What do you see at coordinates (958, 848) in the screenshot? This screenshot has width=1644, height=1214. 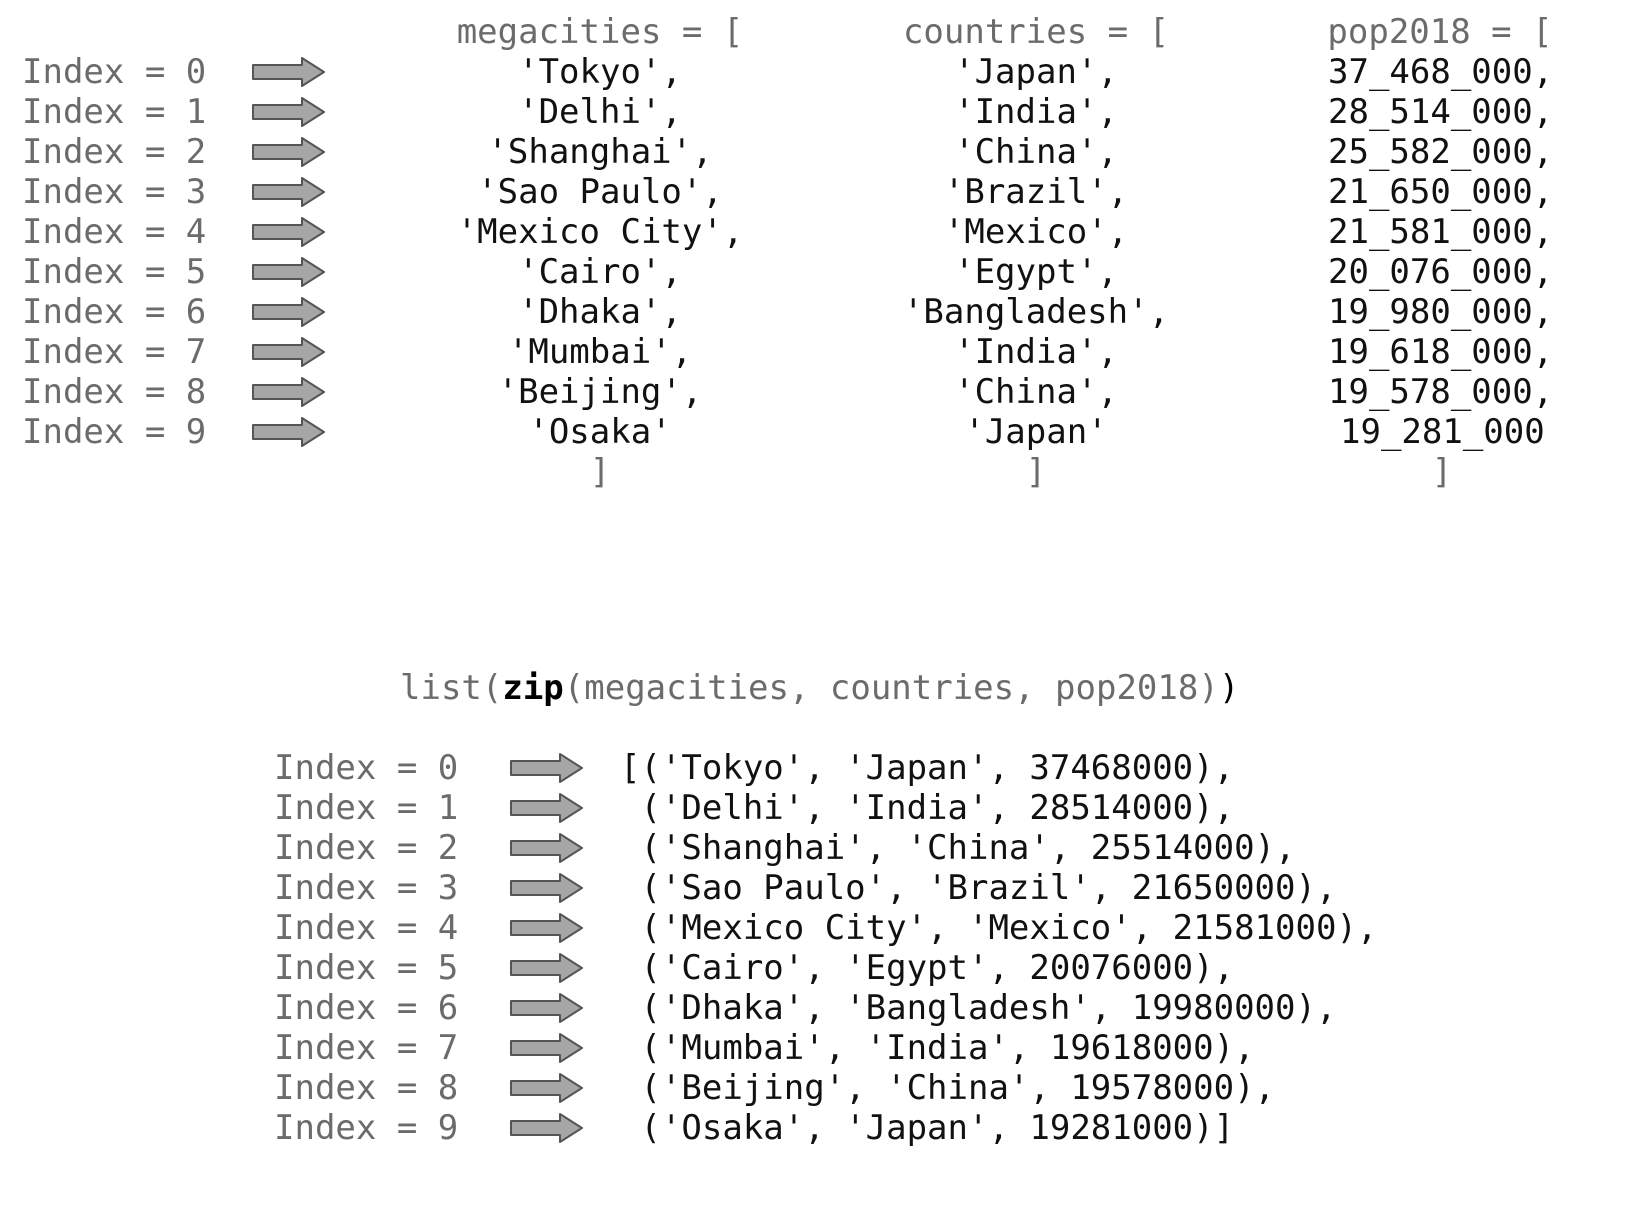 I see `zipped-tuple: ('Shanghai', 'China', 25514000),` at bounding box center [958, 848].